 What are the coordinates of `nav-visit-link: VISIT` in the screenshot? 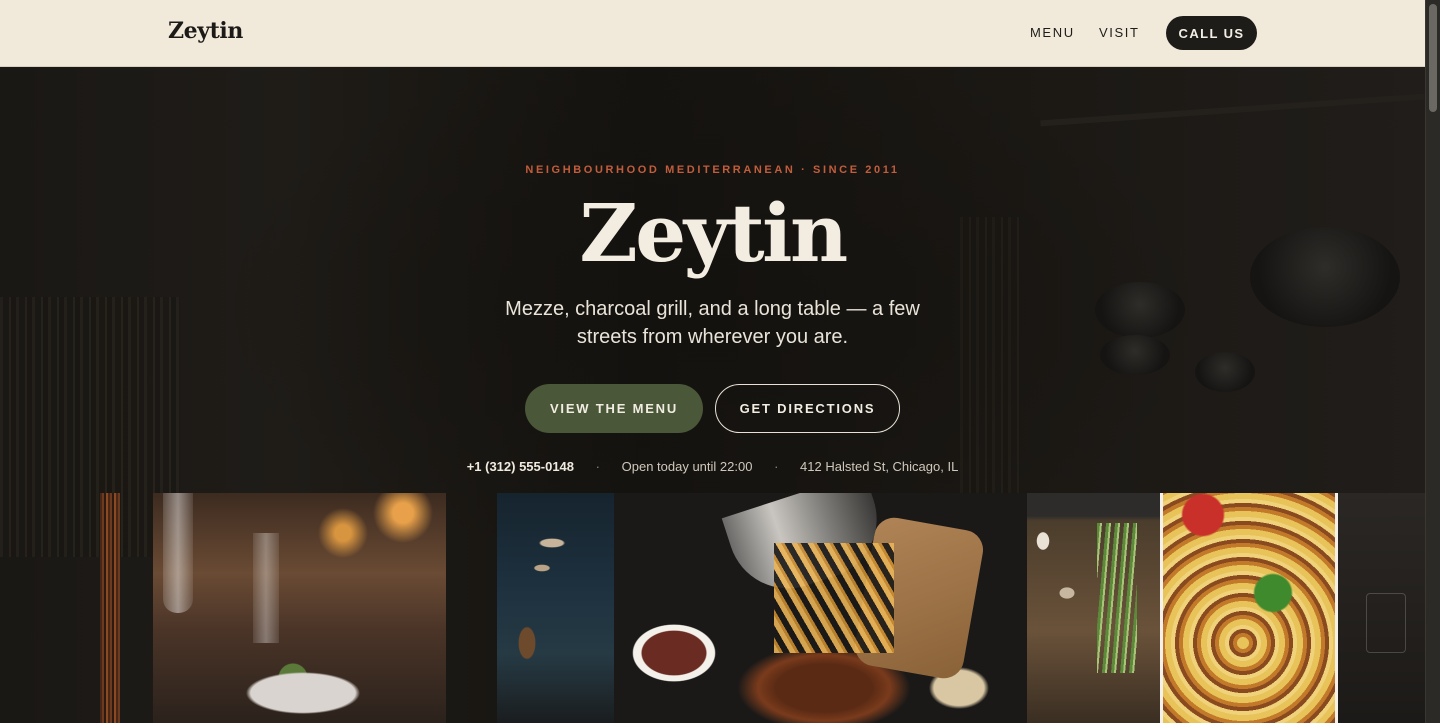 It's located at (1119, 32).